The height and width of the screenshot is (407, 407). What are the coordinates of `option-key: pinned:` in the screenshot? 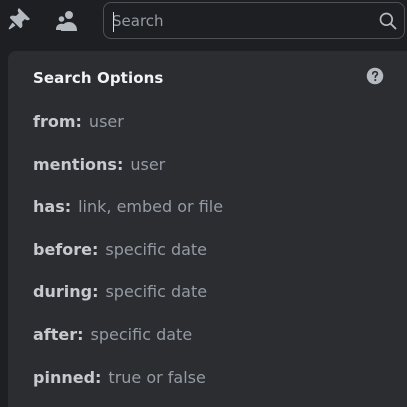 It's located at (67, 377).